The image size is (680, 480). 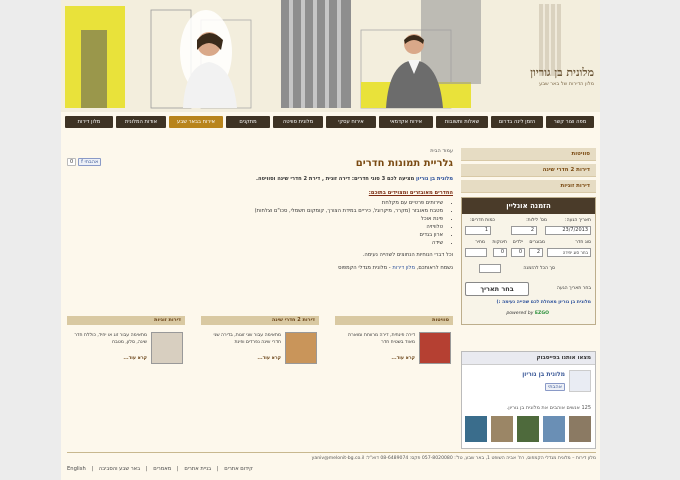 What do you see at coordinates (76, 469) in the screenshot?
I see `footer-link-english: English` at bounding box center [76, 469].